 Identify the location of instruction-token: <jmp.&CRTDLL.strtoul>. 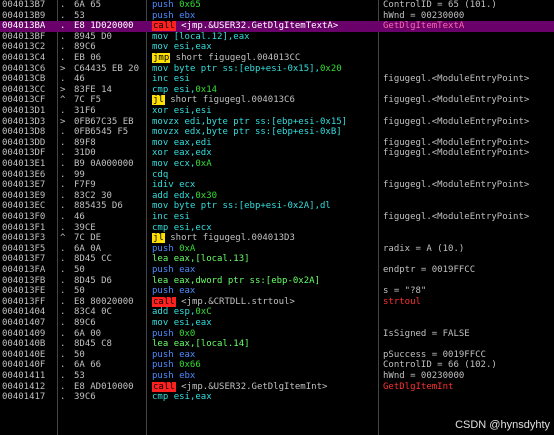
(235, 301).